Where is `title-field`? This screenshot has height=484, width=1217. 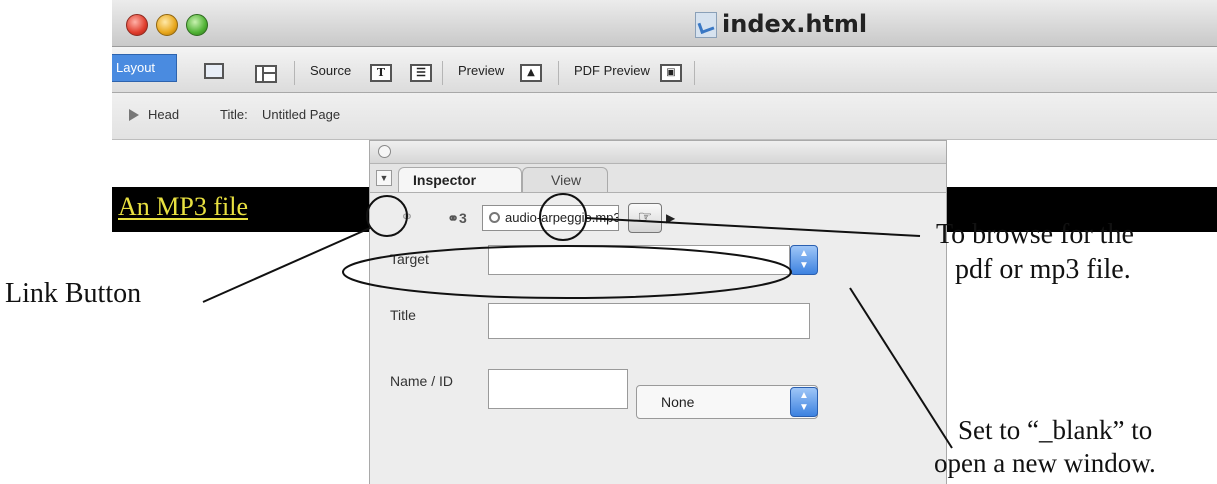
title-field is located at coordinates (649, 321).